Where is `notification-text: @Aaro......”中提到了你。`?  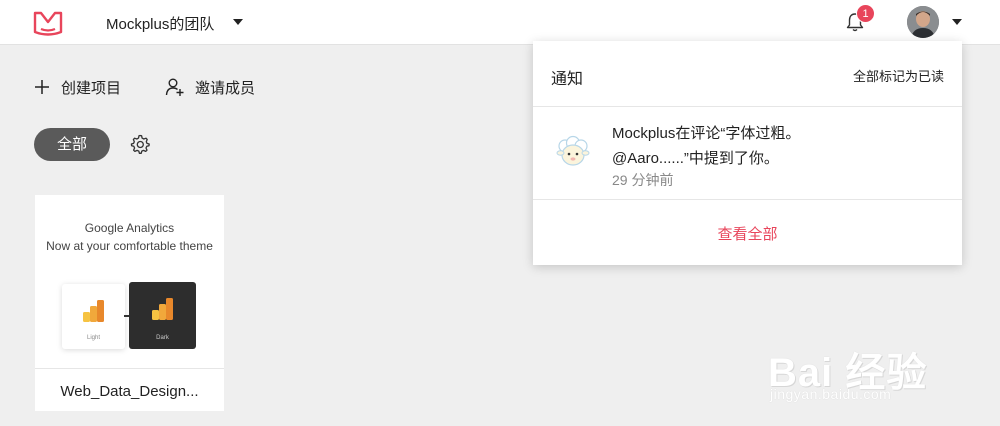 notification-text: @Aaro......”中提到了你。 is located at coordinates (695, 157).